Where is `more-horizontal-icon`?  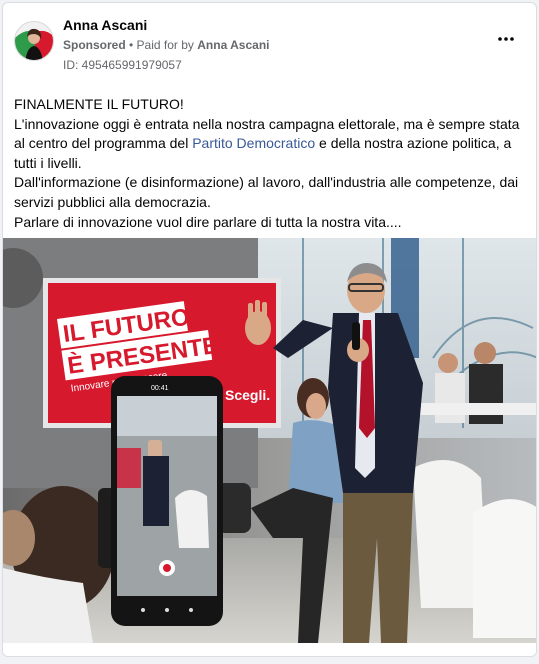
more-horizontal-icon is located at coordinates (506, 39).